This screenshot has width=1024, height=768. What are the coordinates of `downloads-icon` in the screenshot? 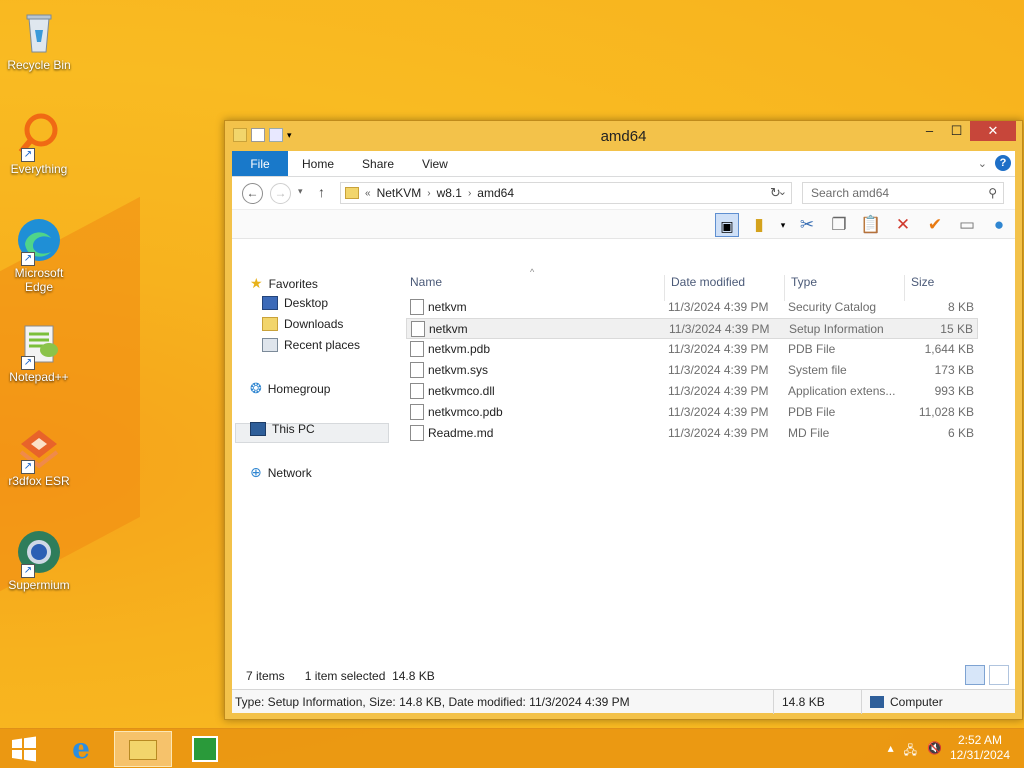 It's located at (270, 324).